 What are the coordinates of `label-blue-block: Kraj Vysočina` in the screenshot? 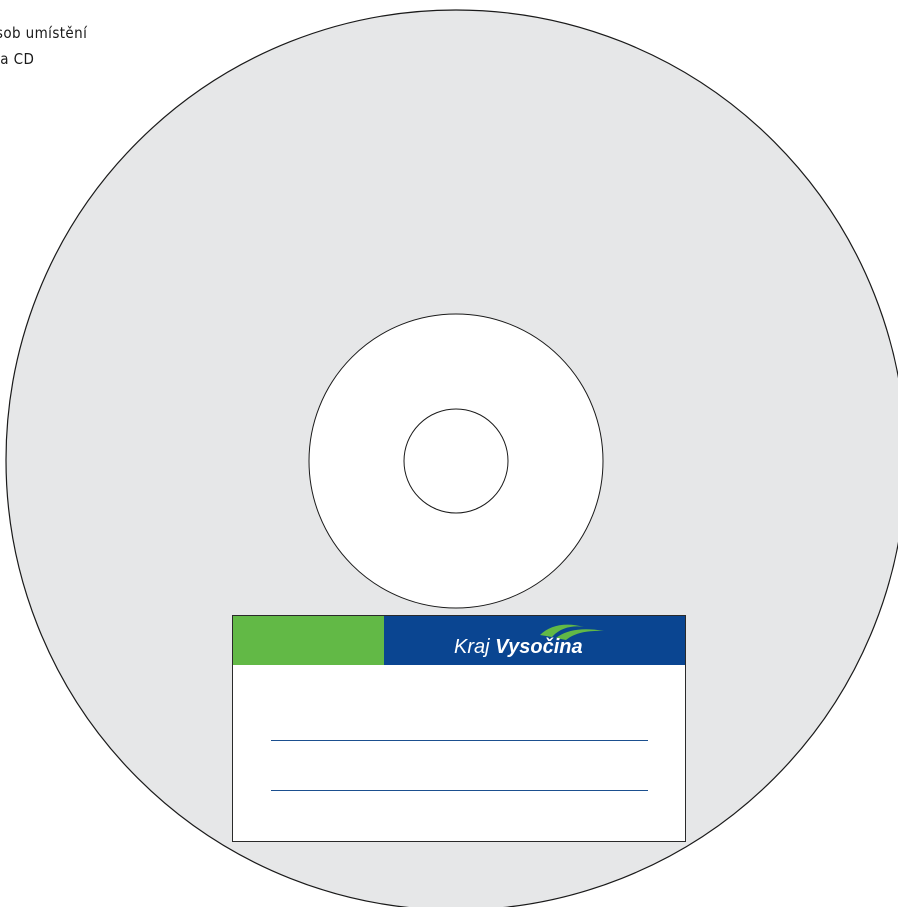 It's located at (534, 640).